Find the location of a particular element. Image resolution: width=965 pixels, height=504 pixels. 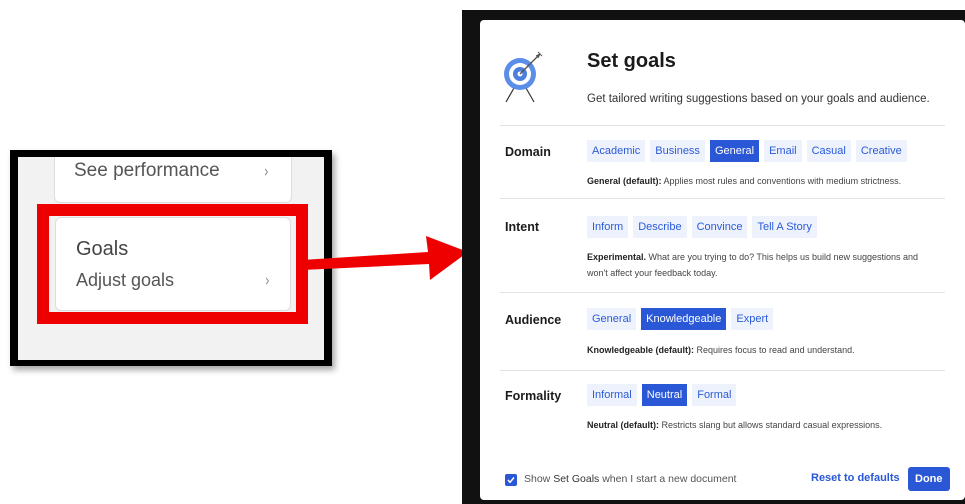

cropped-sidebar-background: See performance › Goals Adjust goals › is located at coordinates (171, 258).